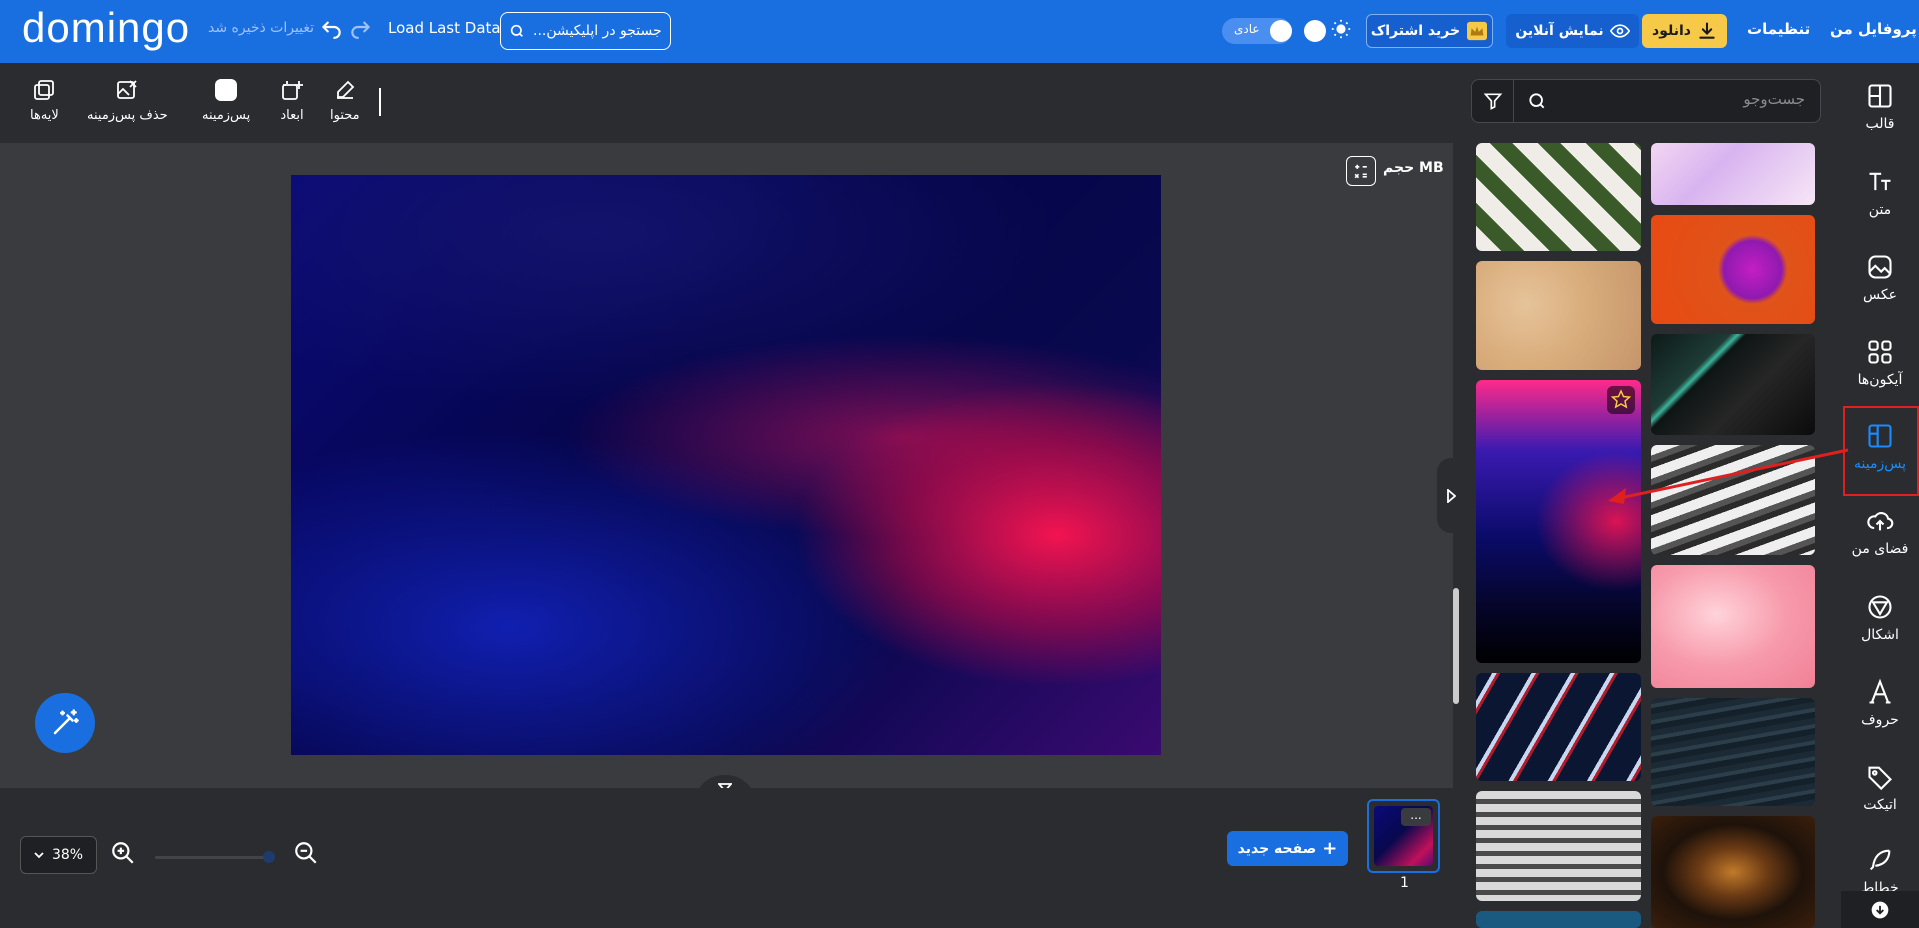 Image resolution: width=1919 pixels, height=928 pixels. Describe the element at coordinates (1880, 691) in the screenshot. I see `letter-icon` at that location.